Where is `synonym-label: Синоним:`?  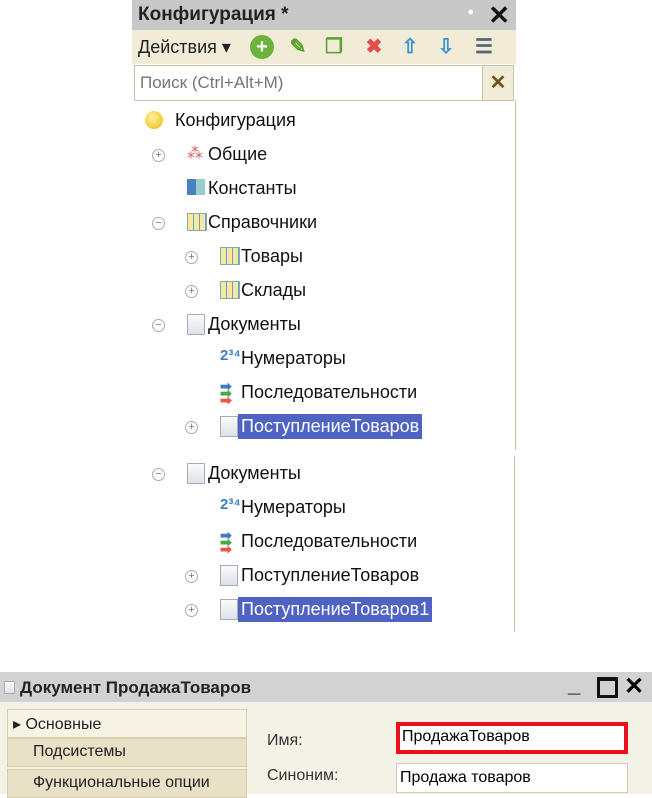
synonym-label: Синоним: is located at coordinates (303, 775).